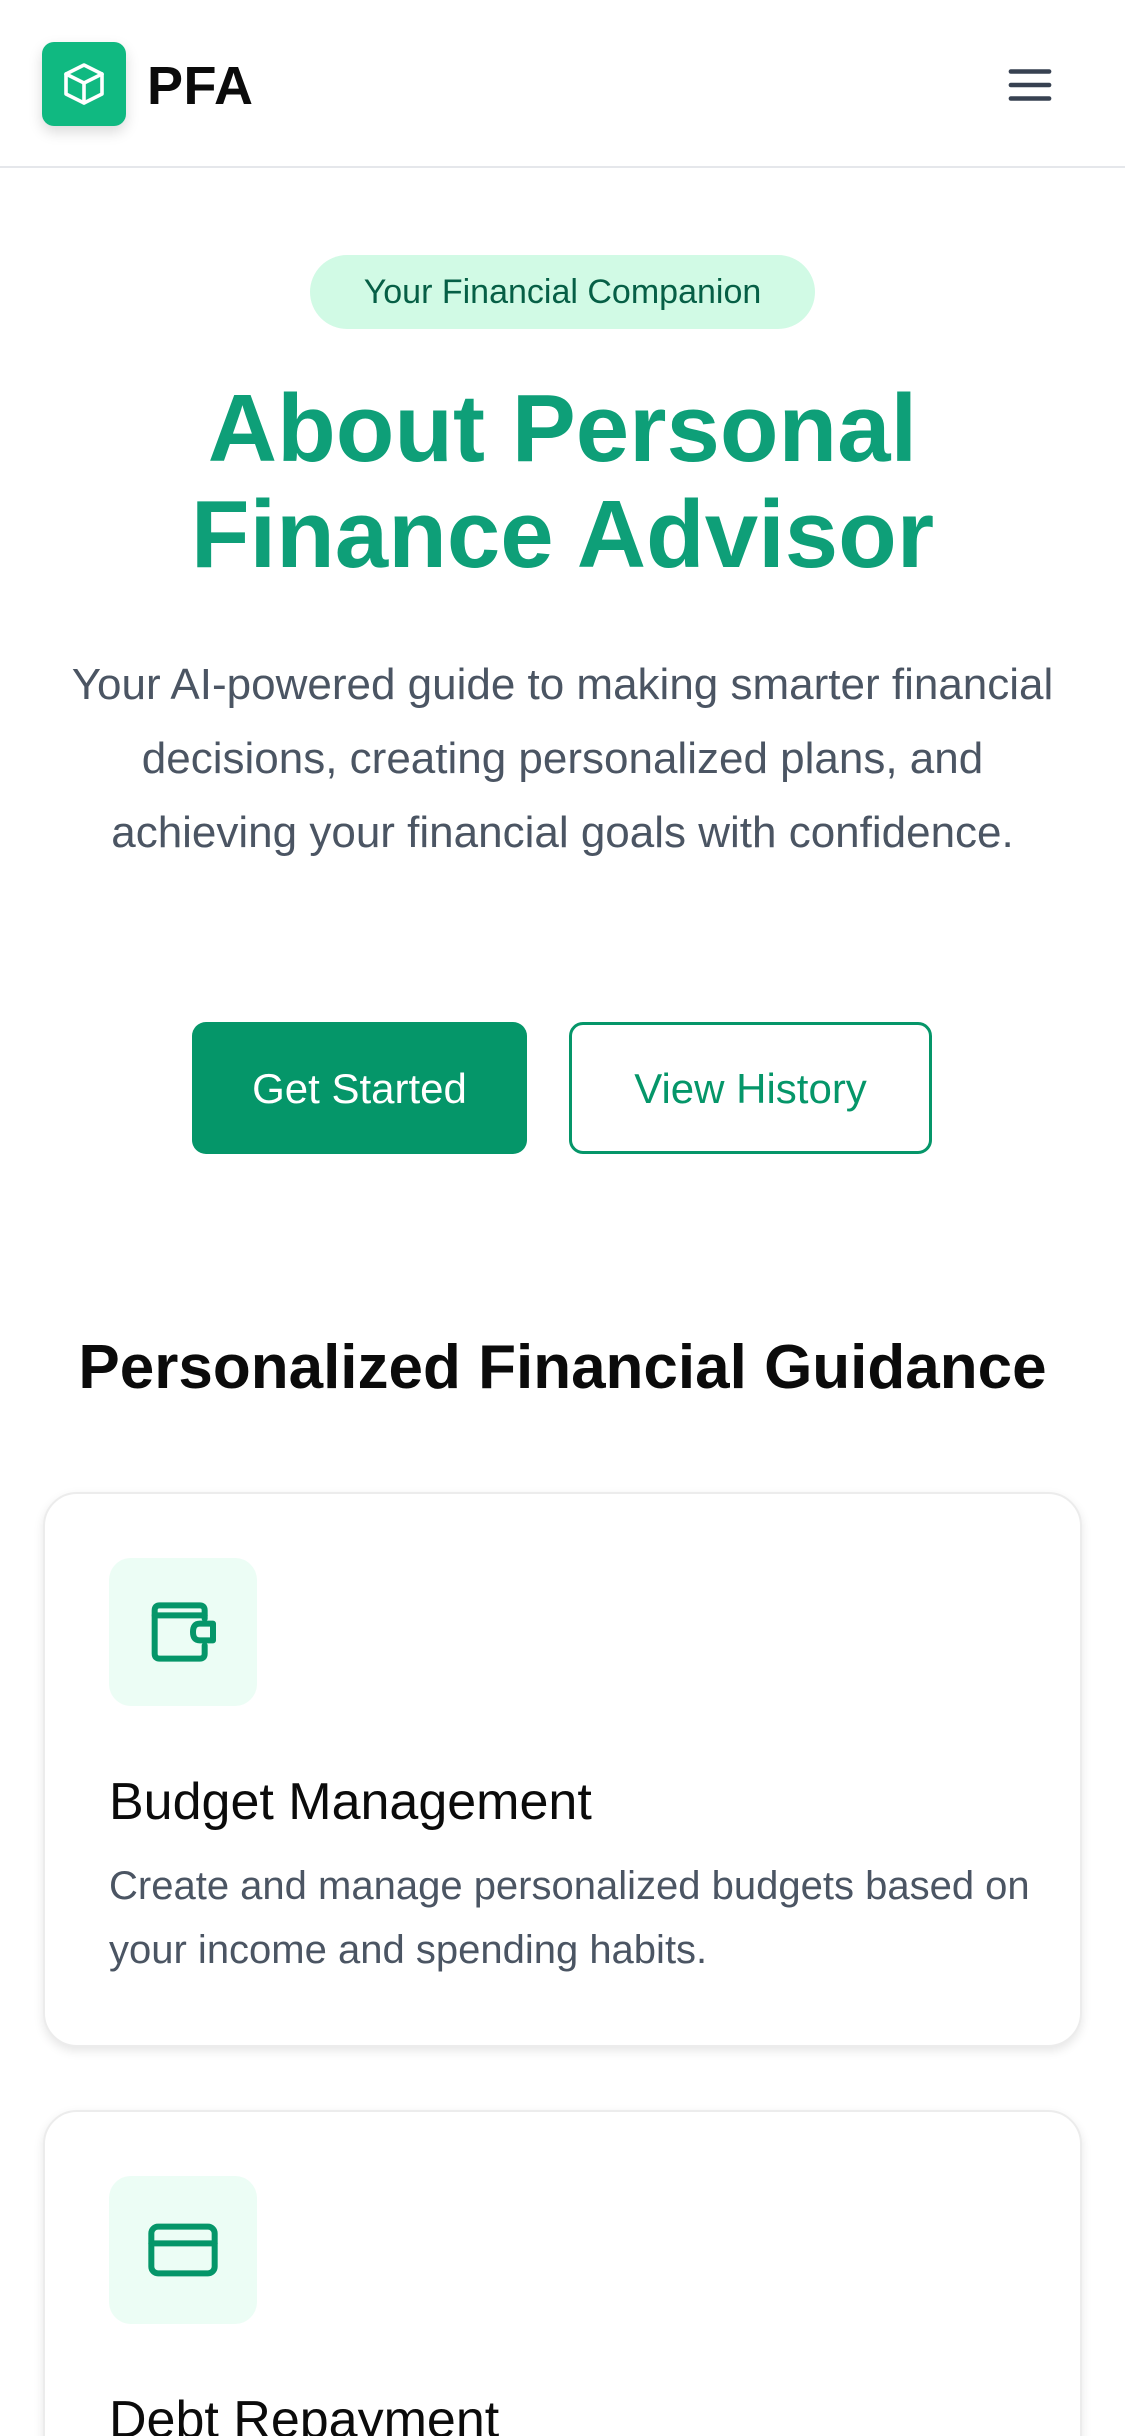  Describe the element at coordinates (200, 86) in the screenshot. I see `brand-name: PFA` at that location.